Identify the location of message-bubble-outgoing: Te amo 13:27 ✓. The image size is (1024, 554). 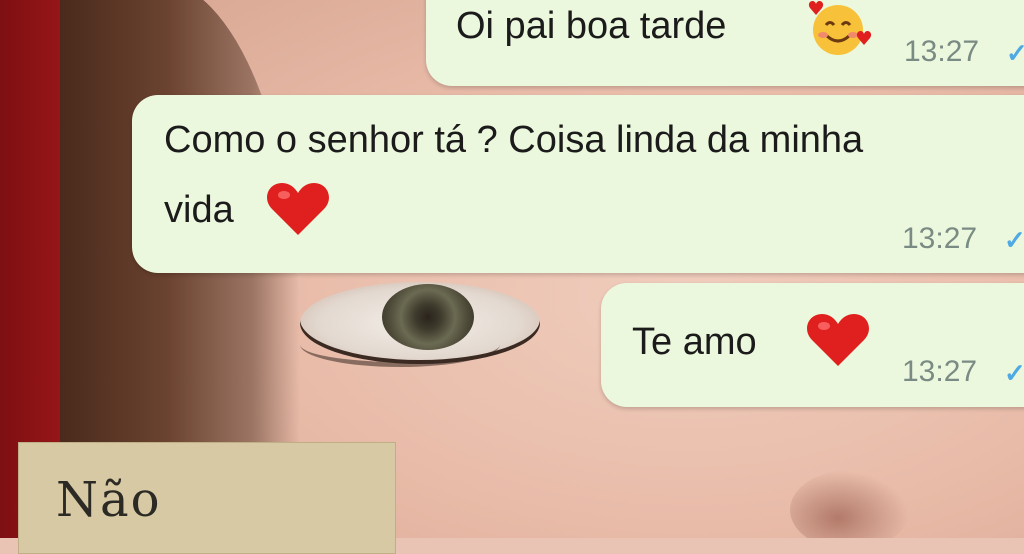
(812, 345).